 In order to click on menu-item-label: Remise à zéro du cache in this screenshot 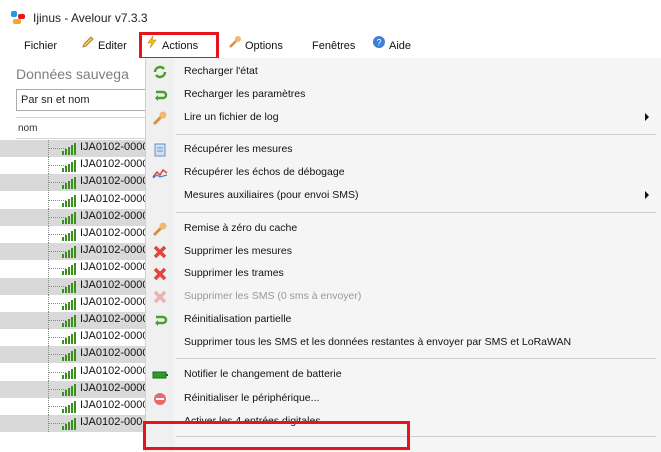, I will do `click(241, 228)`.